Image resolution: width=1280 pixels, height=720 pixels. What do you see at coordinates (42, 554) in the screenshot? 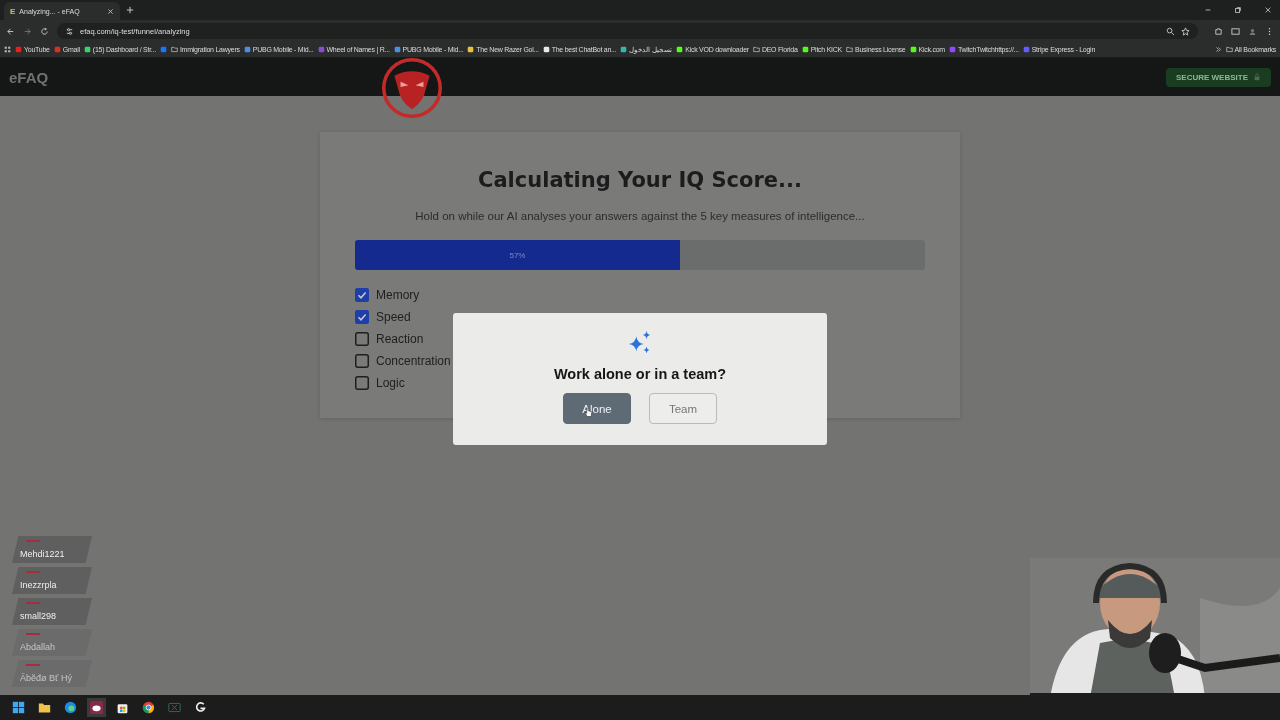
I see `chat-username: Mehdi1221` at bounding box center [42, 554].